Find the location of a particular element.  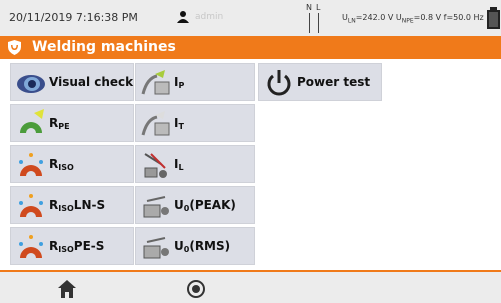

l-label: L is located at coordinates (318, 7).